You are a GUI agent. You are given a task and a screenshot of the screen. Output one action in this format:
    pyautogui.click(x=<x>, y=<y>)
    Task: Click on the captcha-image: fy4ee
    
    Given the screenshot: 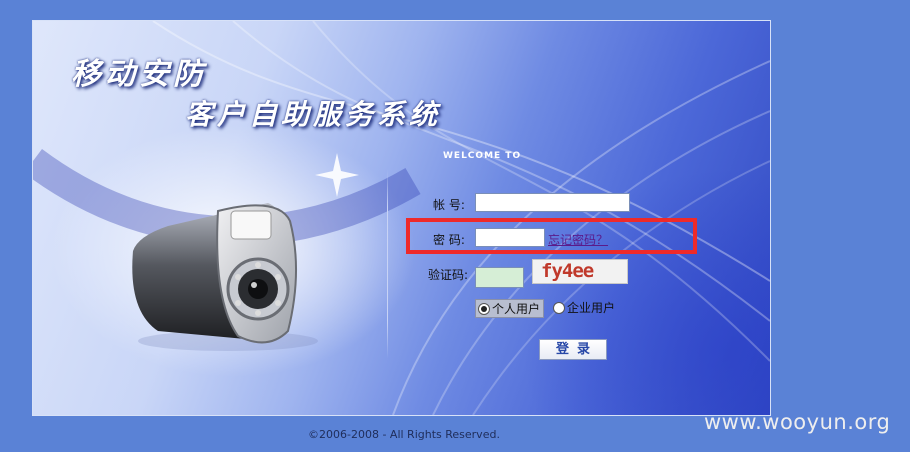 What is the action you would take?
    pyautogui.click(x=580, y=271)
    